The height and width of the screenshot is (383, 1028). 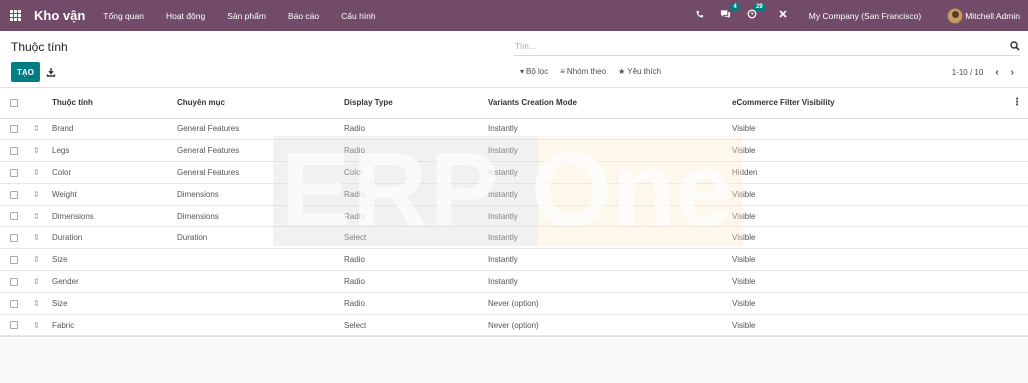 What do you see at coordinates (110, 303) in the screenshot?
I see `cell-attribute: Size` at bounding box center [110, 303].